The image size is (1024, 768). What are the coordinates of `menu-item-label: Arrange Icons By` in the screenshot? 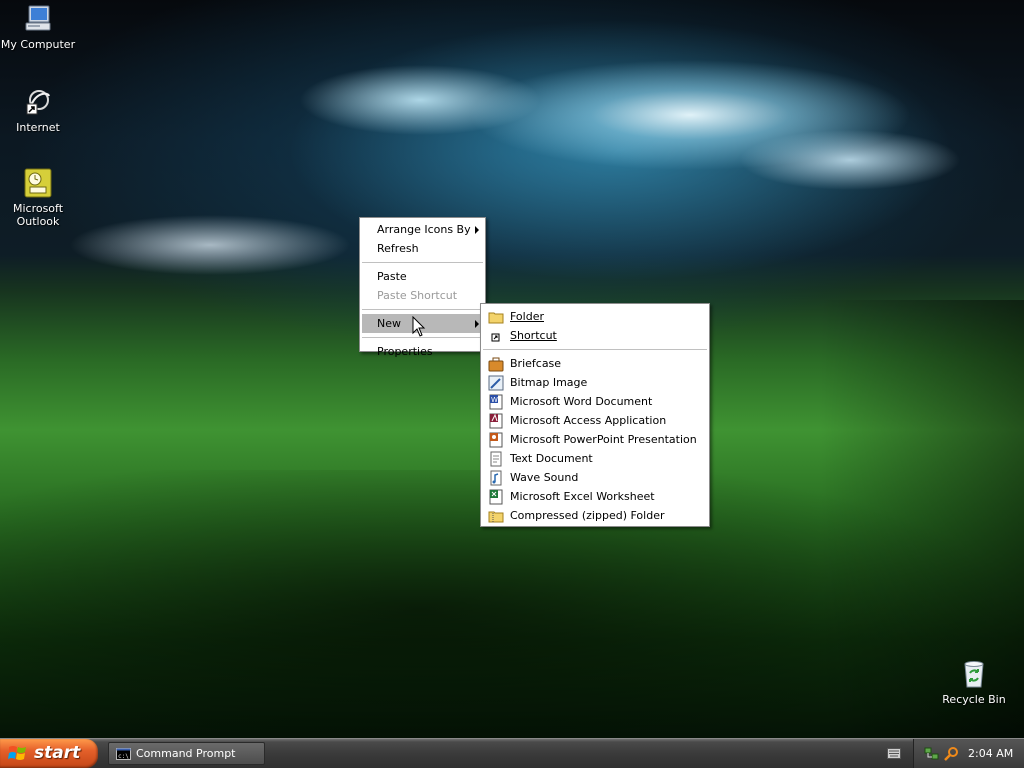 It's located at (424, 229).